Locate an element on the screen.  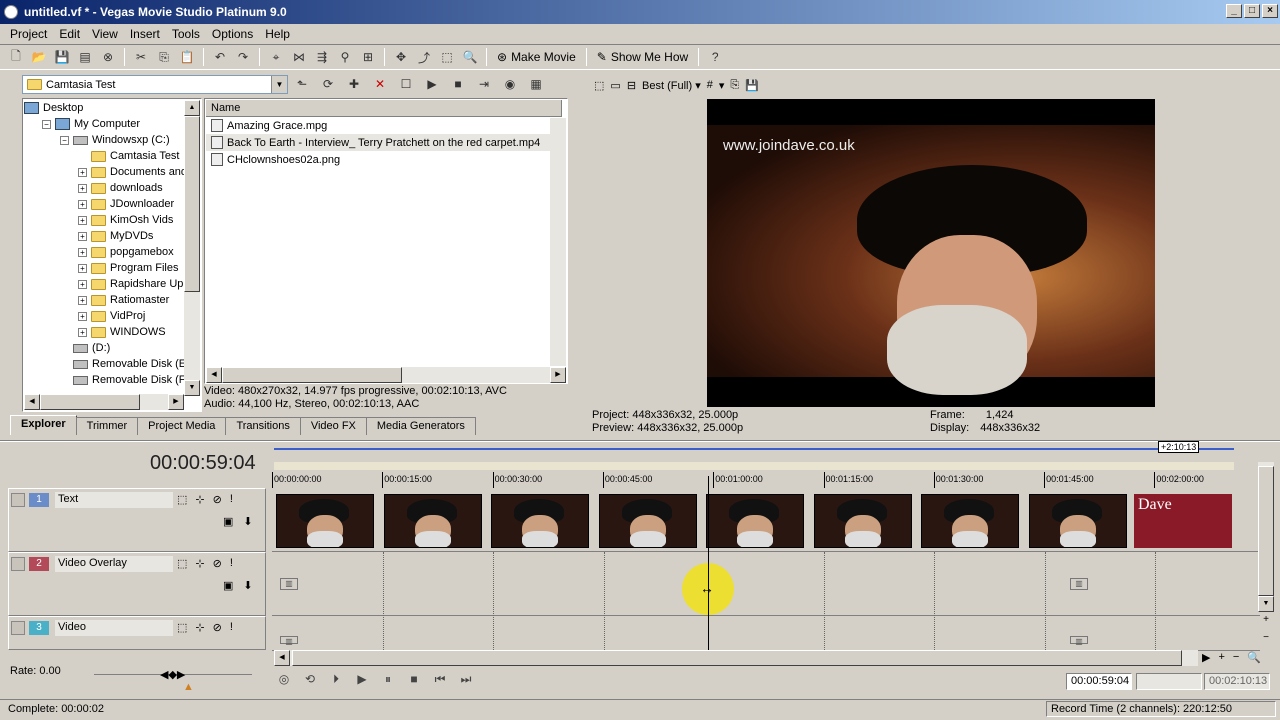
tree-item: Desktop is located at coordinates (112, 108).